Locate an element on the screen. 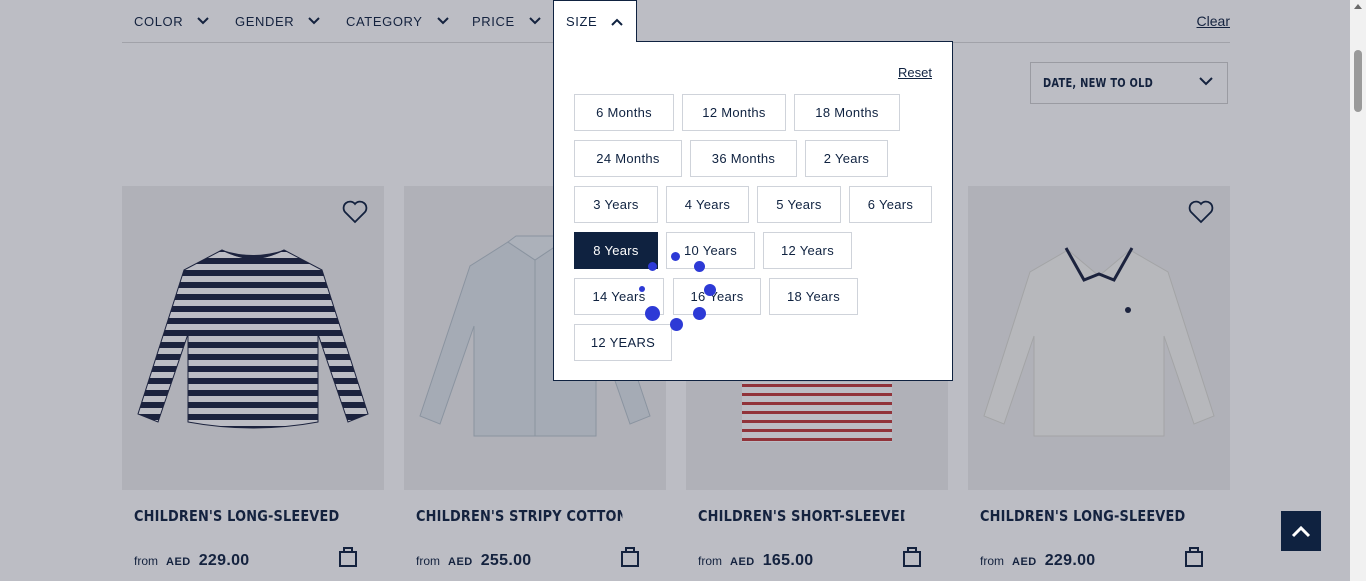  filter-category: CATEGORY is located at coordinates (397, 21).